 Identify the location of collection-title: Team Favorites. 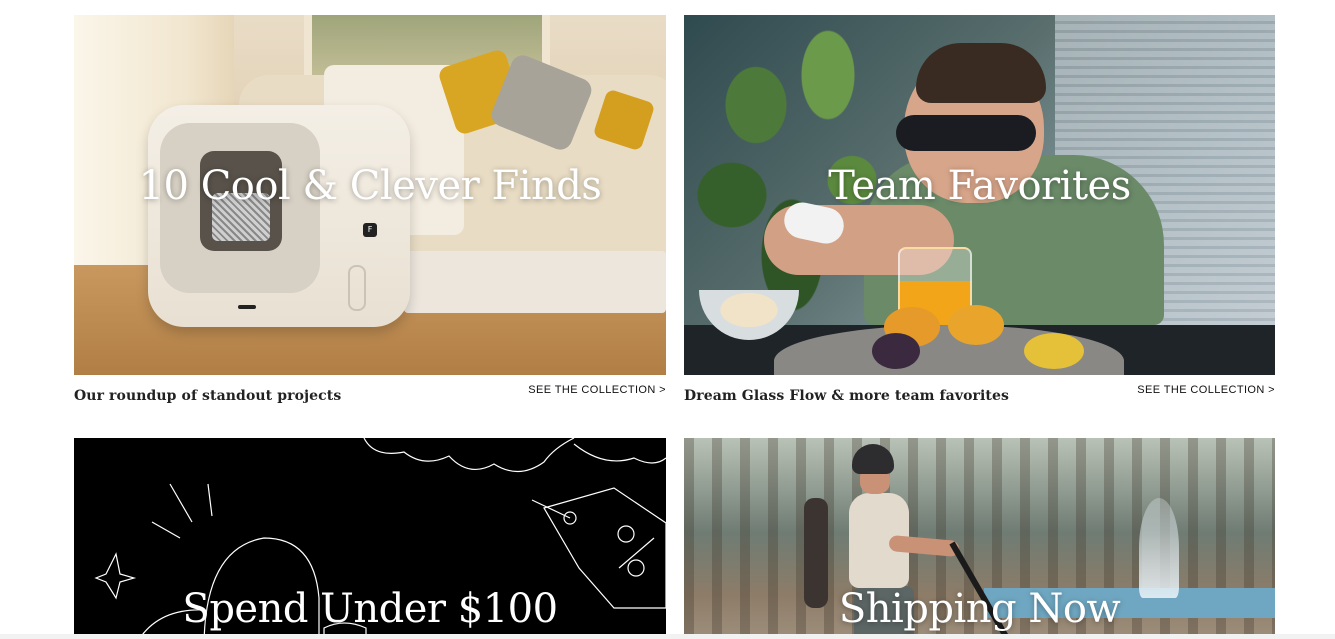
(979, 186).